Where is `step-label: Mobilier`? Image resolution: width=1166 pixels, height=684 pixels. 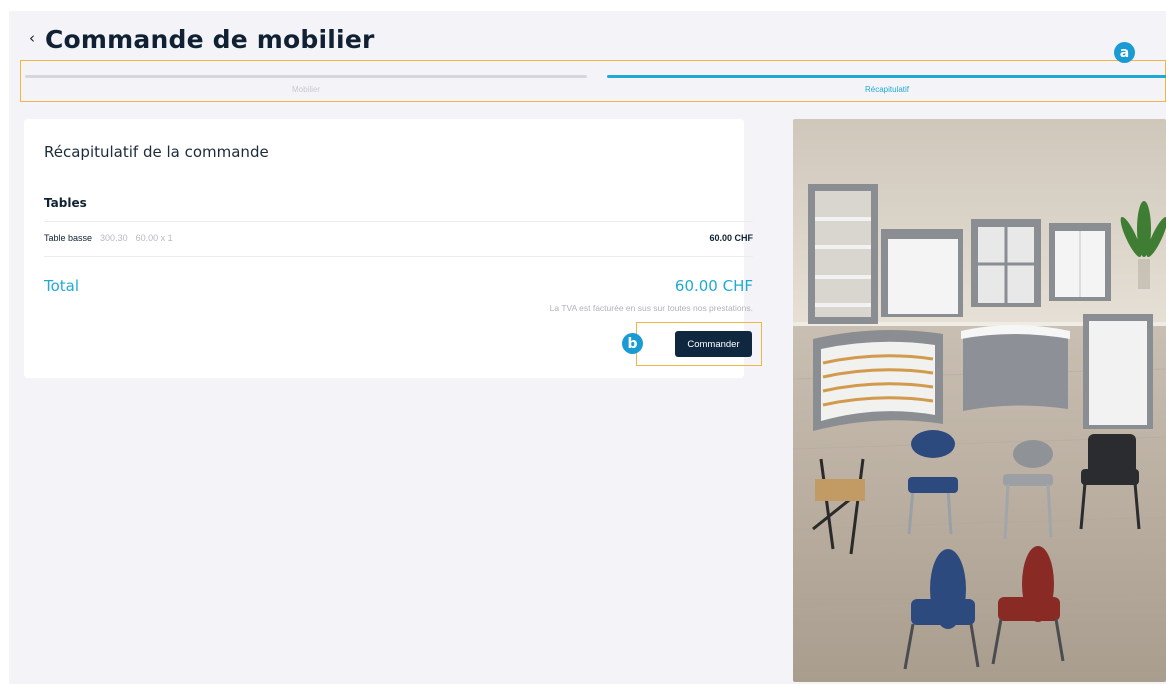 step-label: Mobilier is located at coordinates (305, 89).